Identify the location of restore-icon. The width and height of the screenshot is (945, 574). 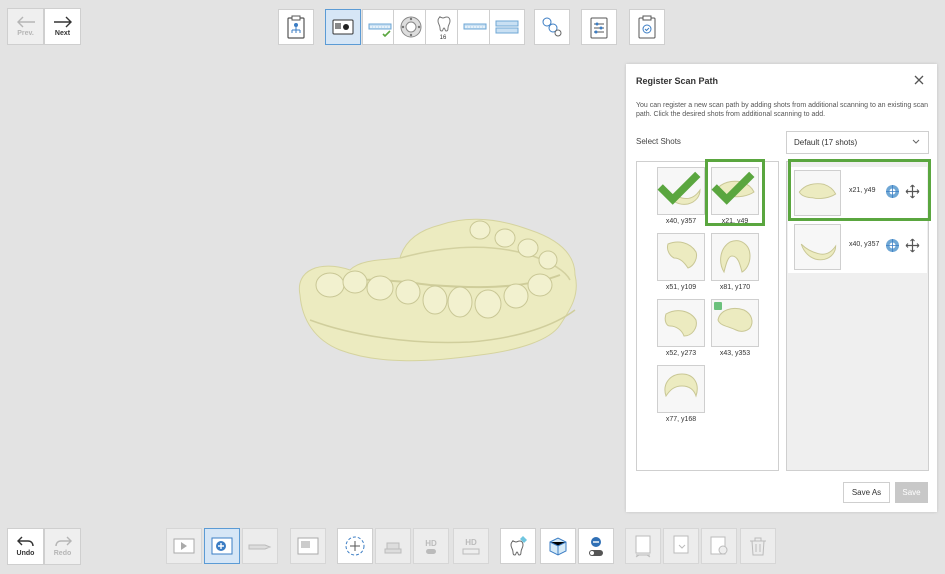
(719, 545).